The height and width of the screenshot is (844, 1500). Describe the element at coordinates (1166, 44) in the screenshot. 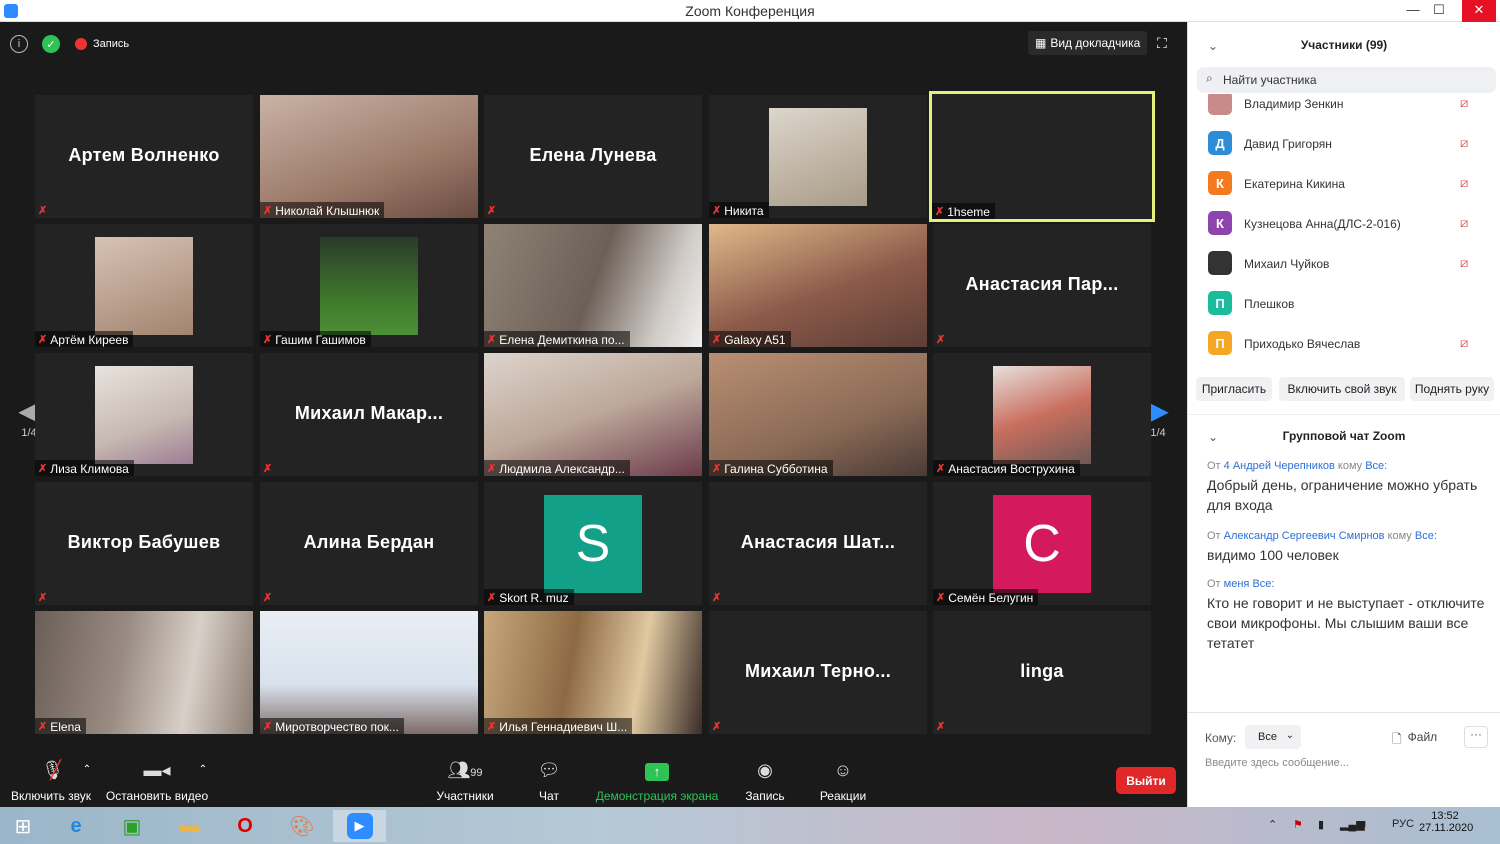

I see `fullscreen-icon: ⛶` at that location.